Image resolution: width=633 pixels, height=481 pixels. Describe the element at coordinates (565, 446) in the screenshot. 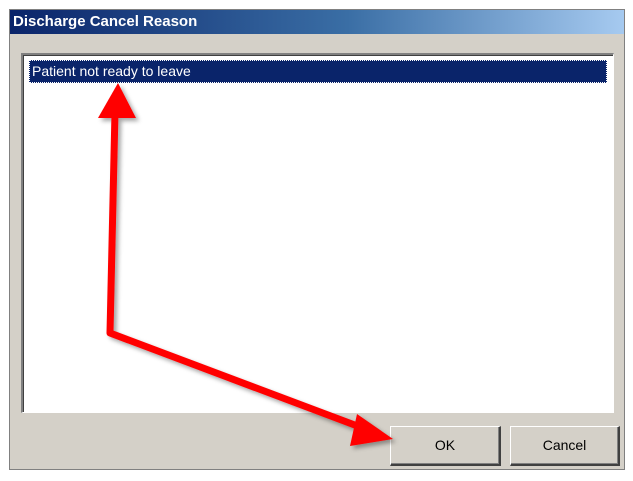

I see `cancel-button: Cancel` at that location.